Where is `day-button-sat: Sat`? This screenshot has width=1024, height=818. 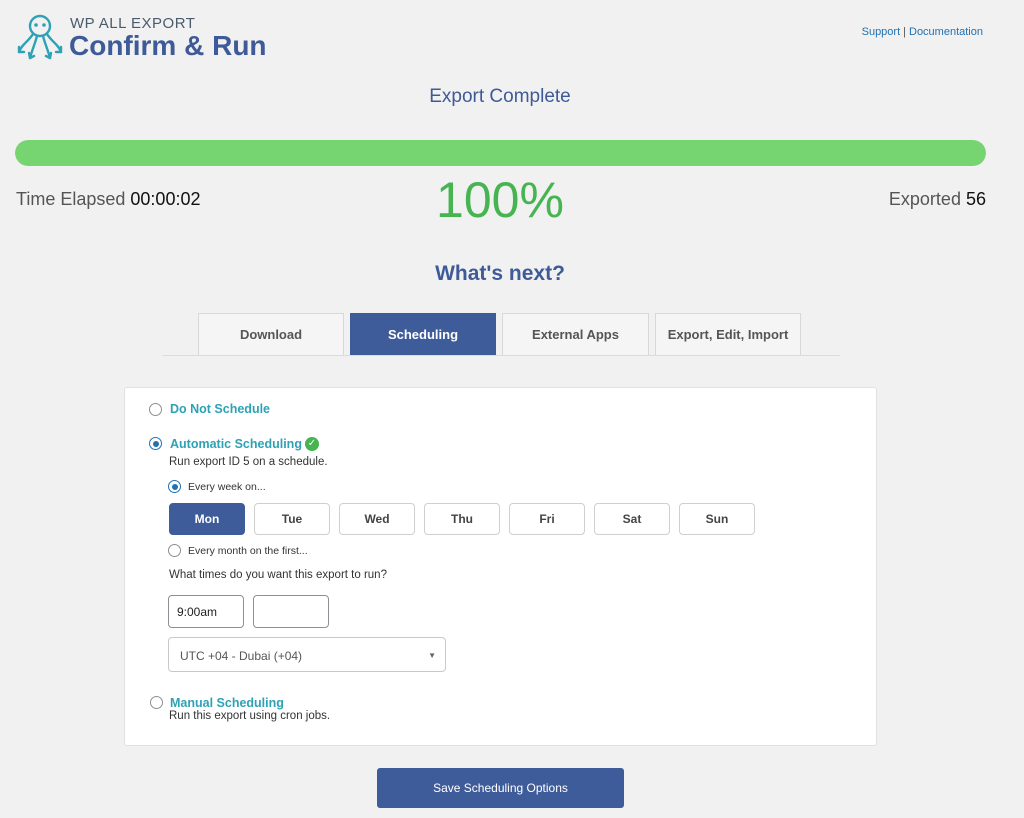
day-button-sat: Sat is located at coordinates (632, 519).